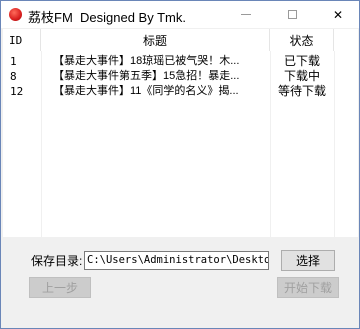  What do you see at coordinates (301, 76) in the screenshot?
I see `row-status: 下载中` at bounding box center [301, 76].